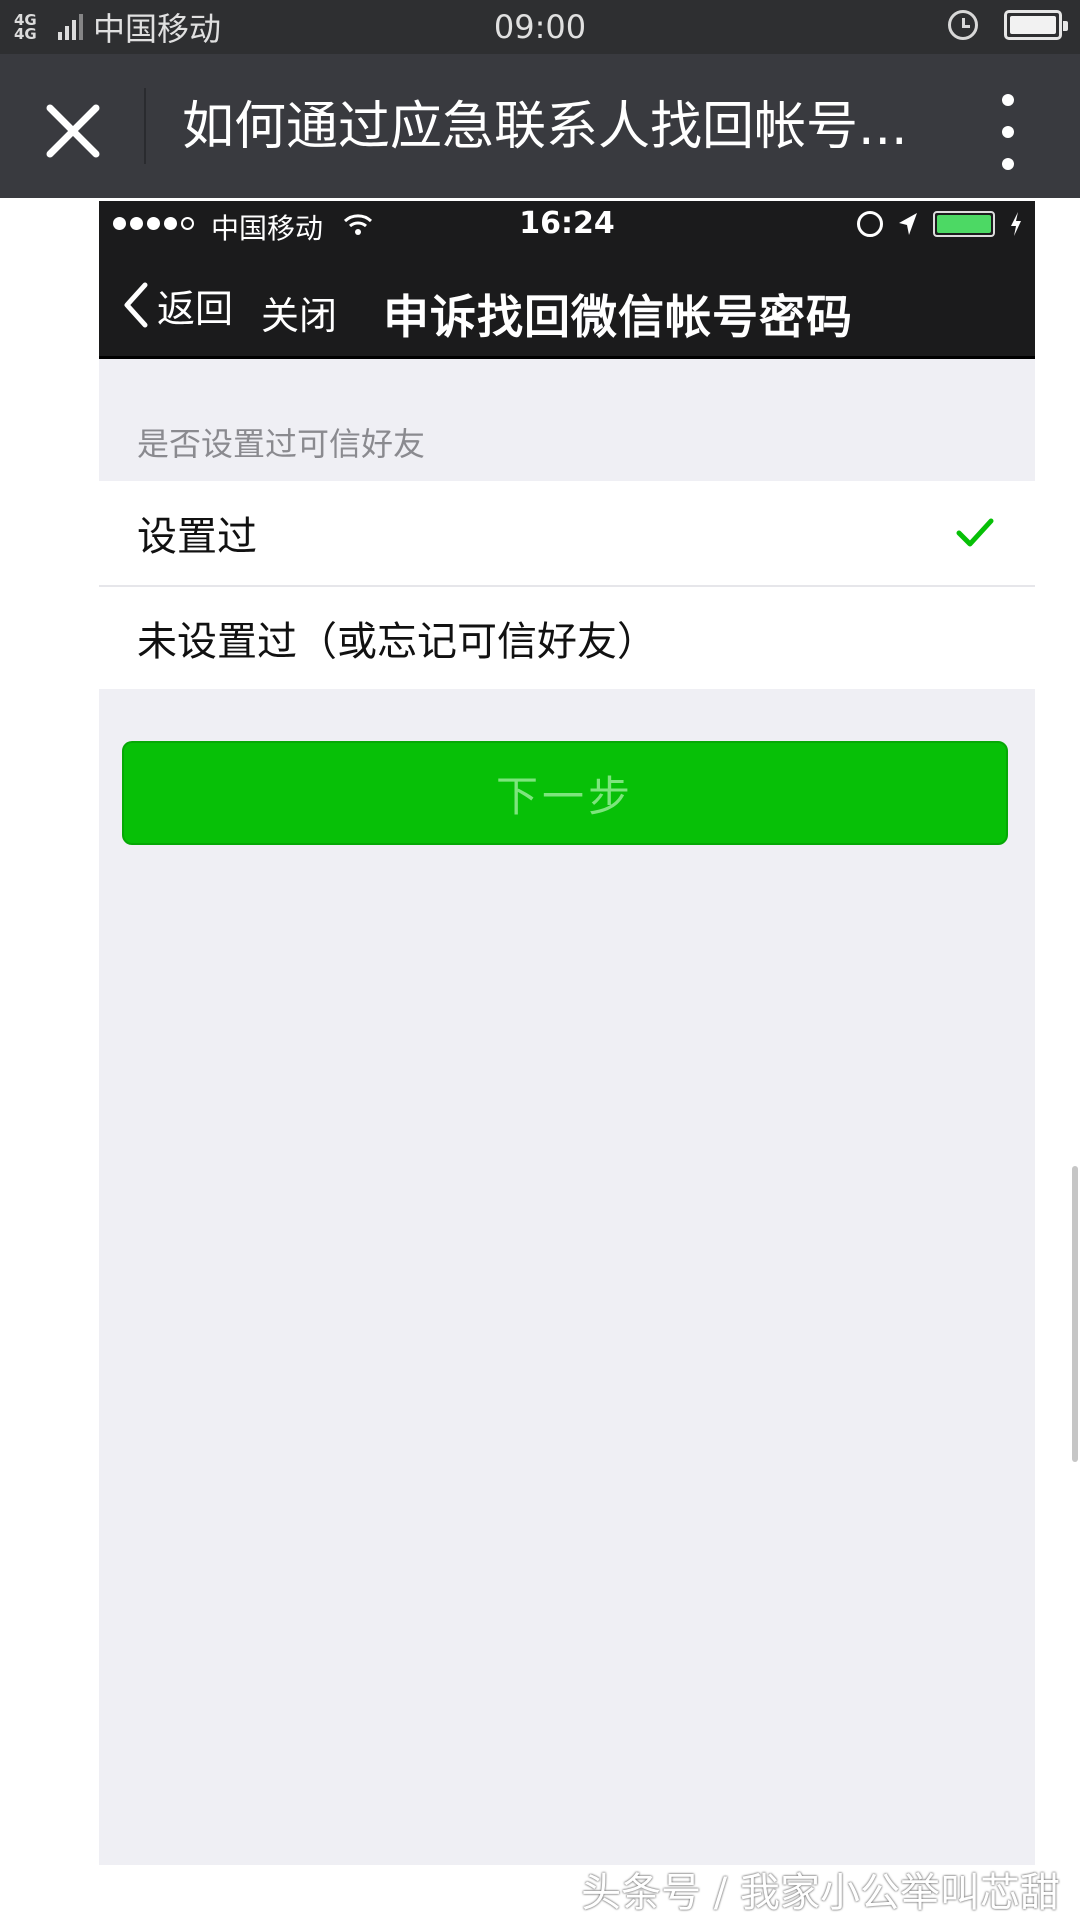  I want to click on title-divider, so click(145, 126).